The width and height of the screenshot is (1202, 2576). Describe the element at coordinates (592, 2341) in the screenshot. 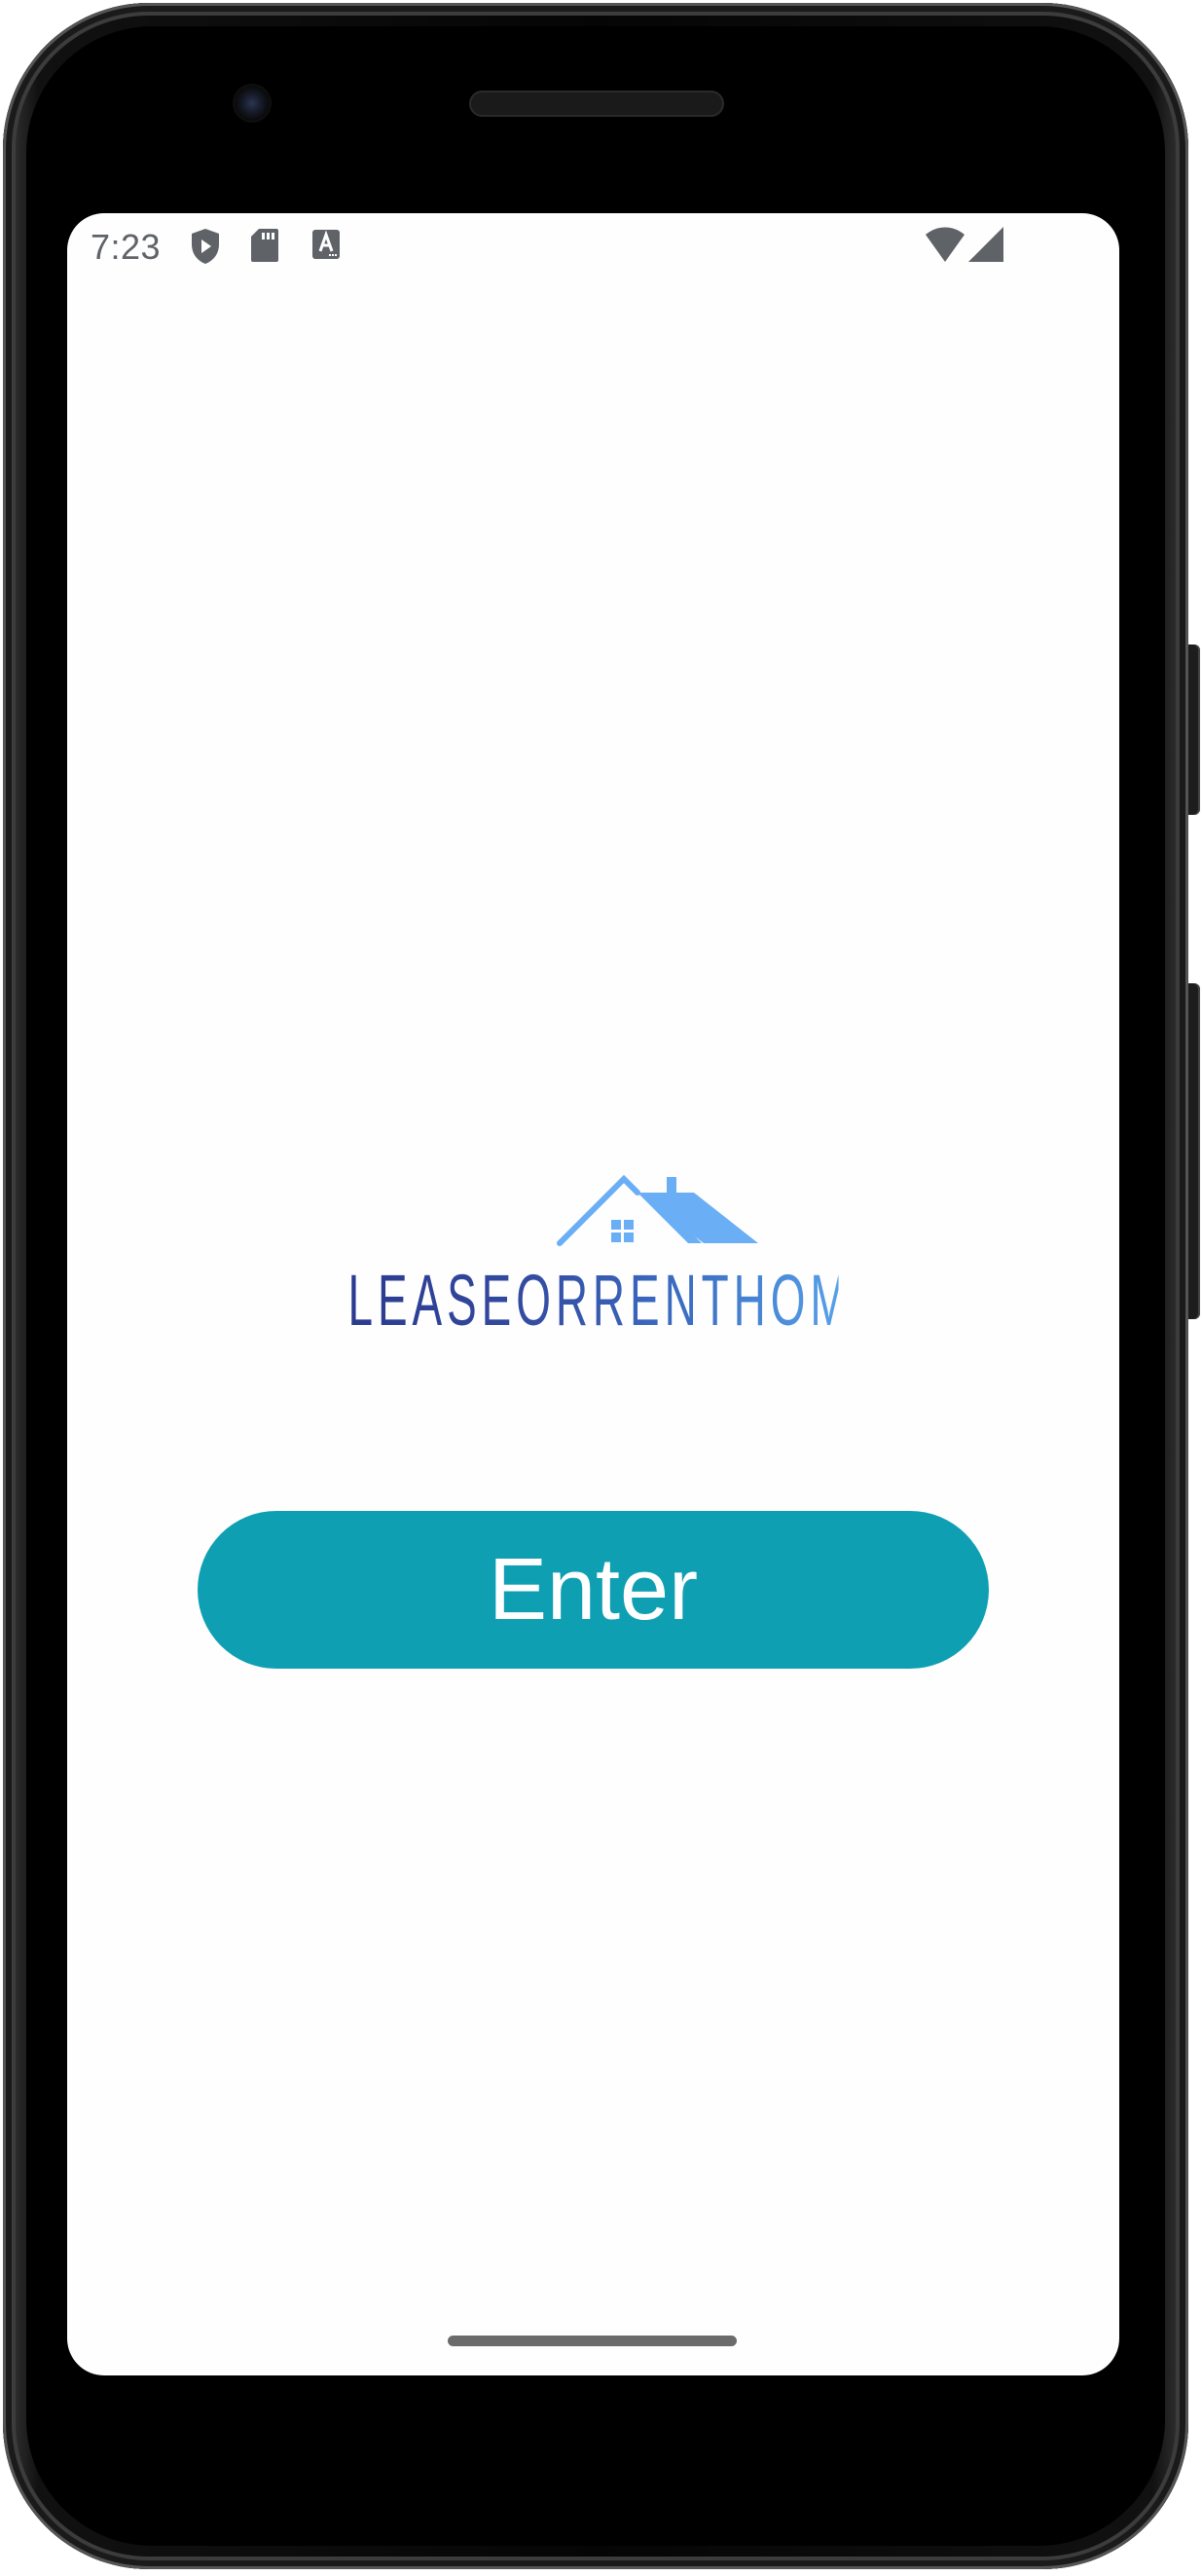

I see `gesture-nav-handle` at that location.